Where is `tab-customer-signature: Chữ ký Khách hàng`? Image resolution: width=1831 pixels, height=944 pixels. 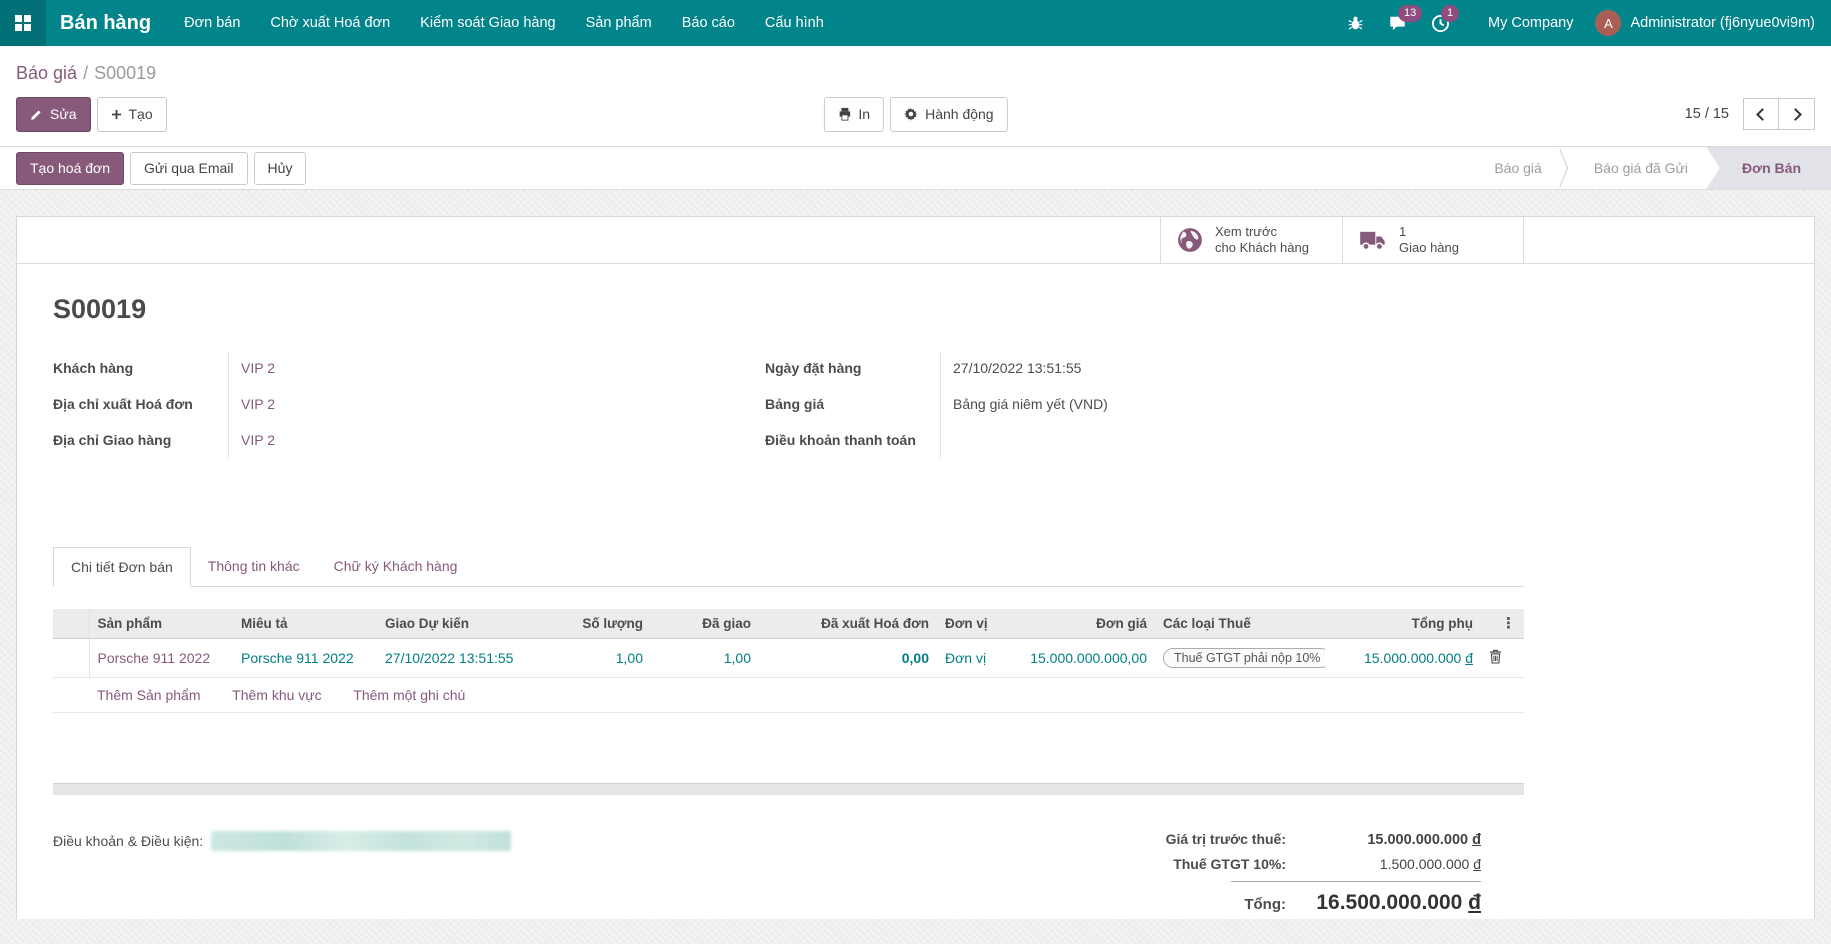 tab-customer-signature: Chữ ký Khách hàng is located at coordinates (396, 567).